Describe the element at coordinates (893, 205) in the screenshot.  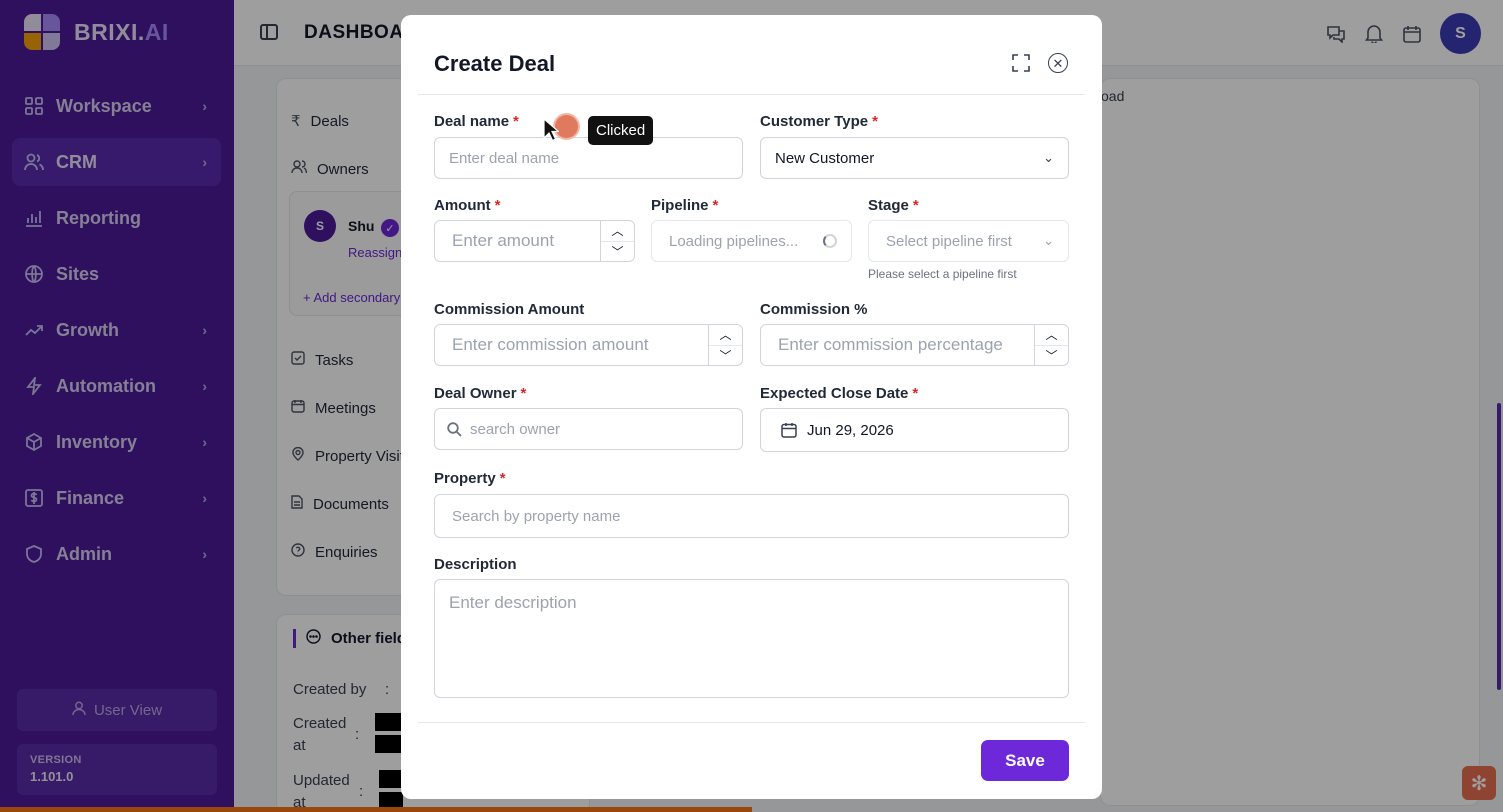
I see `stage-label: Stage *` at that location.